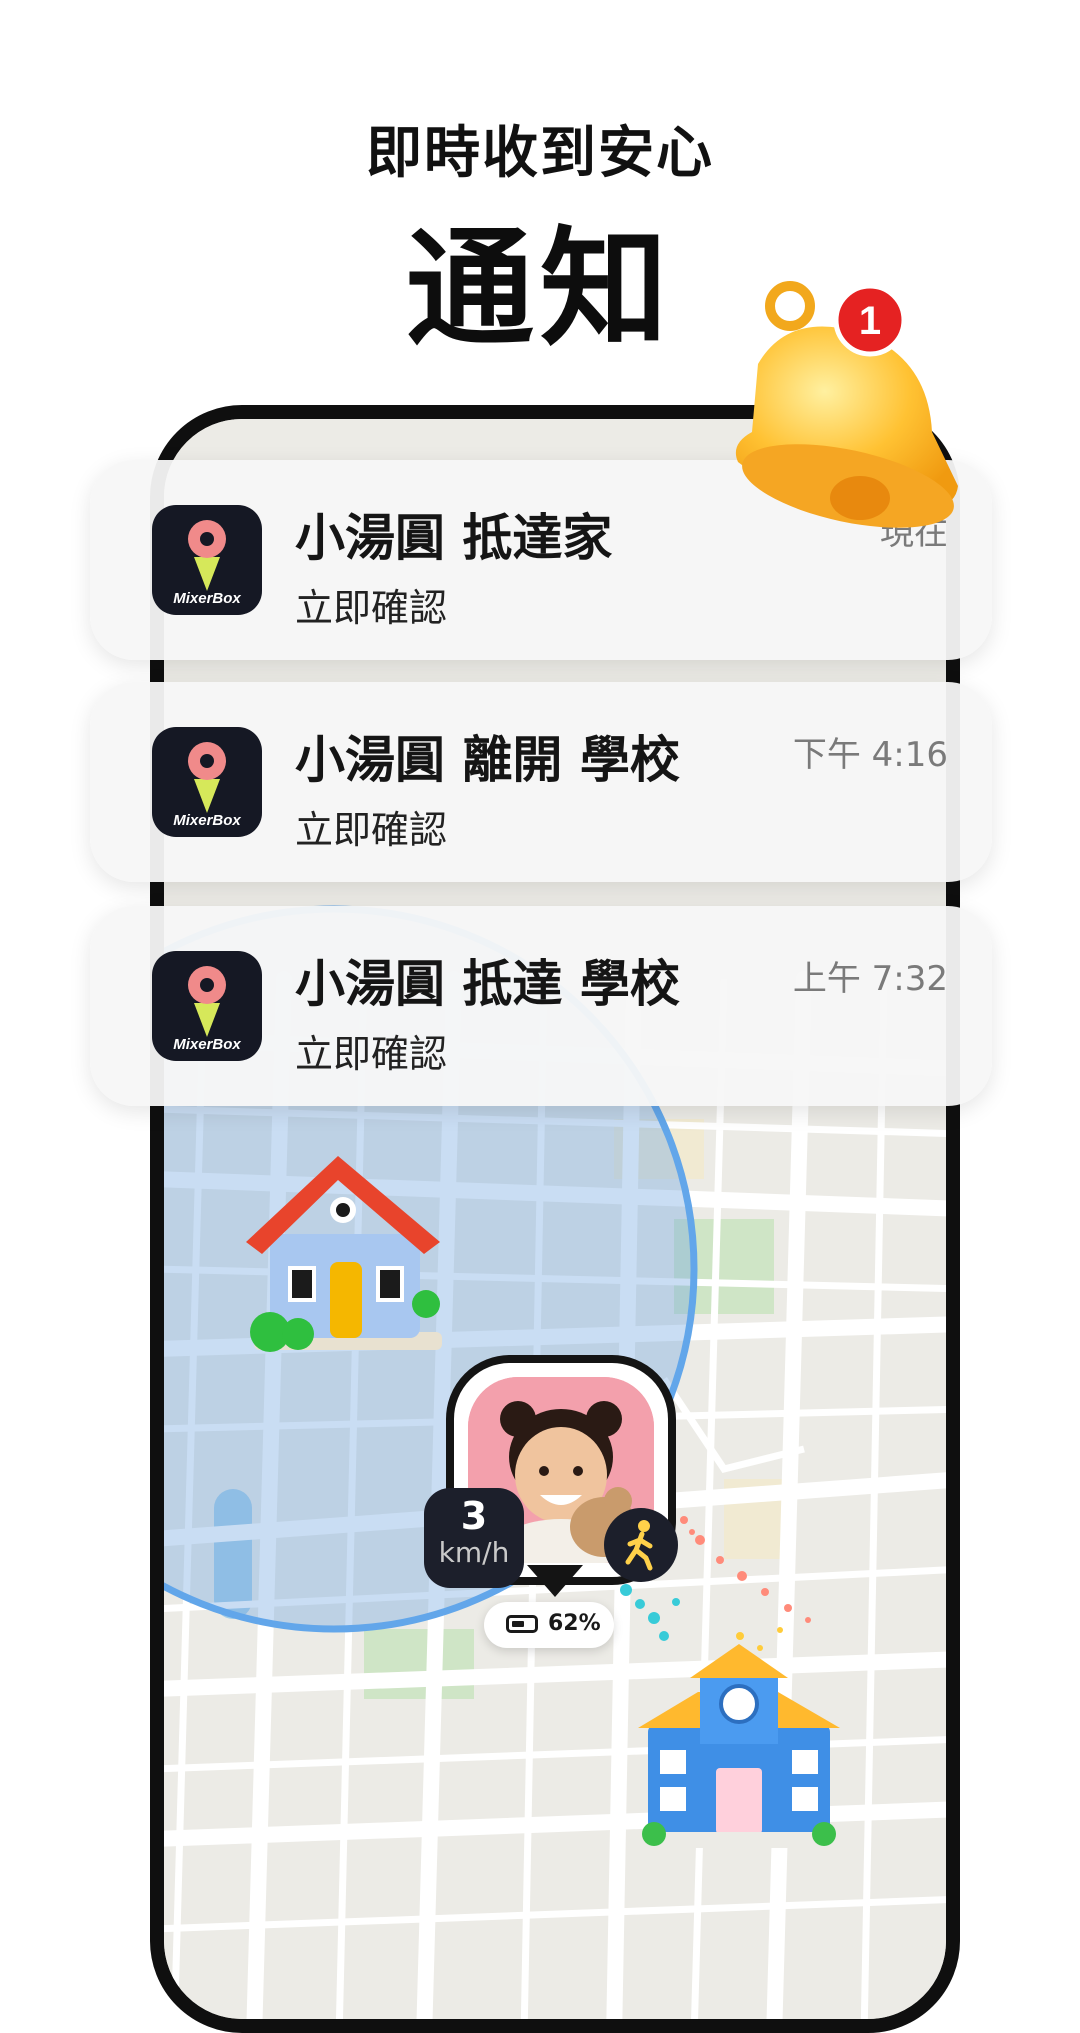 This screenshot has height=2033, width=1080. What do you see at coordinates (522, 1624) in the screenshot?
I see `battery-icon` at bounding box center [522, 1624].